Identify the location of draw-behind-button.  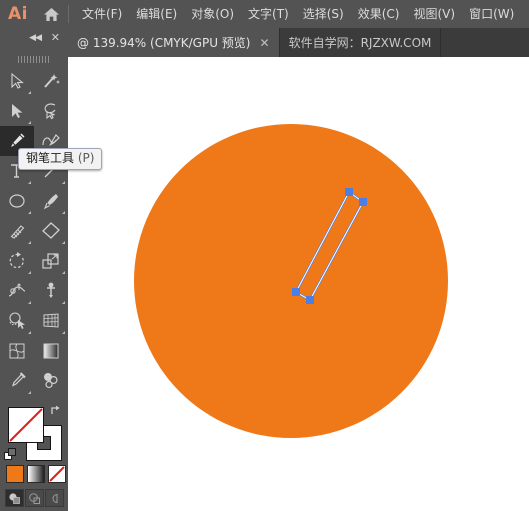
(34, 498).